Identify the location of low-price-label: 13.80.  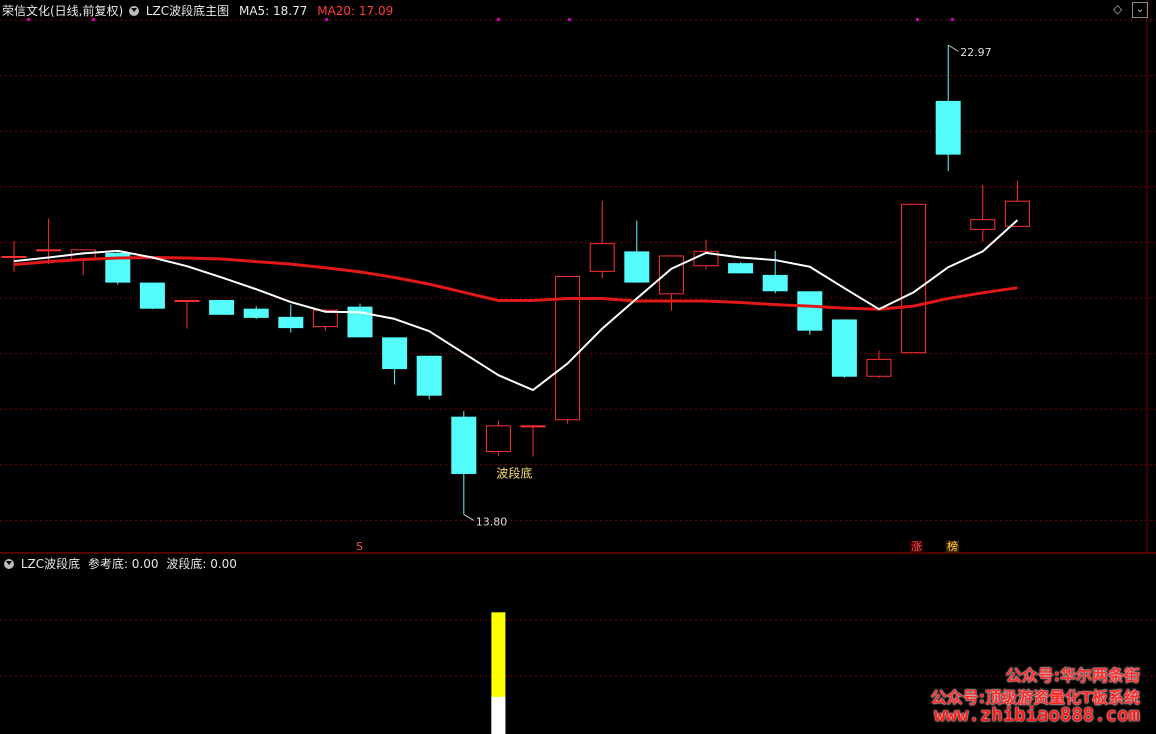
(492, 521).